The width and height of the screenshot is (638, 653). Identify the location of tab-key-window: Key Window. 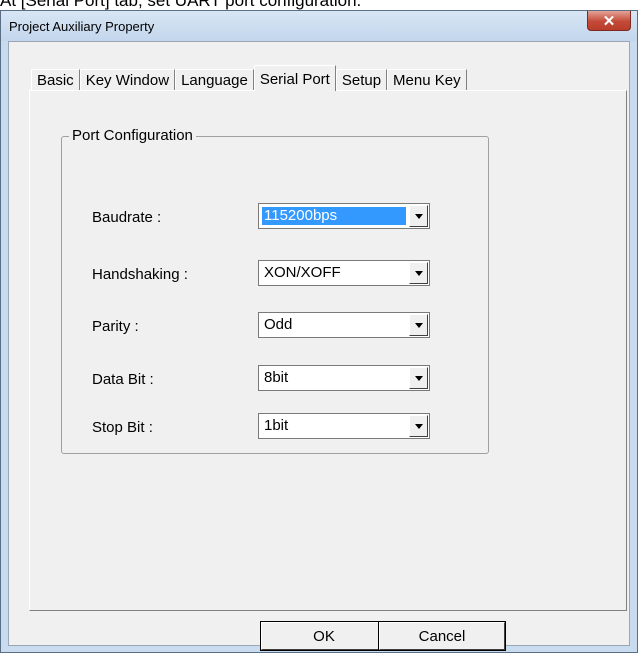
(127, 80).